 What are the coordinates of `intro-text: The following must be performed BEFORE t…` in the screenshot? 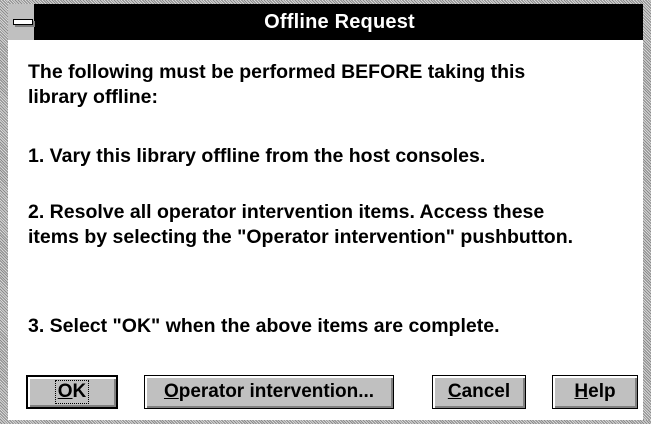 It's located at (276, 85).